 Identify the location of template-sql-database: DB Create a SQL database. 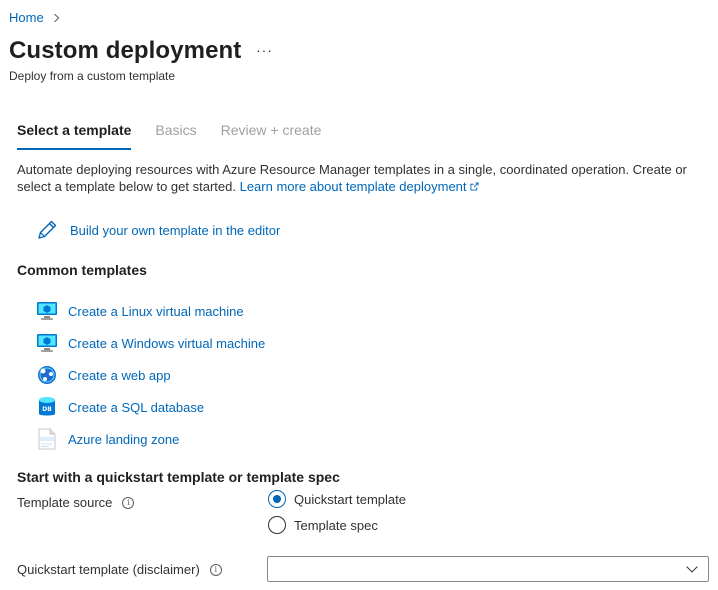
(150, 407).